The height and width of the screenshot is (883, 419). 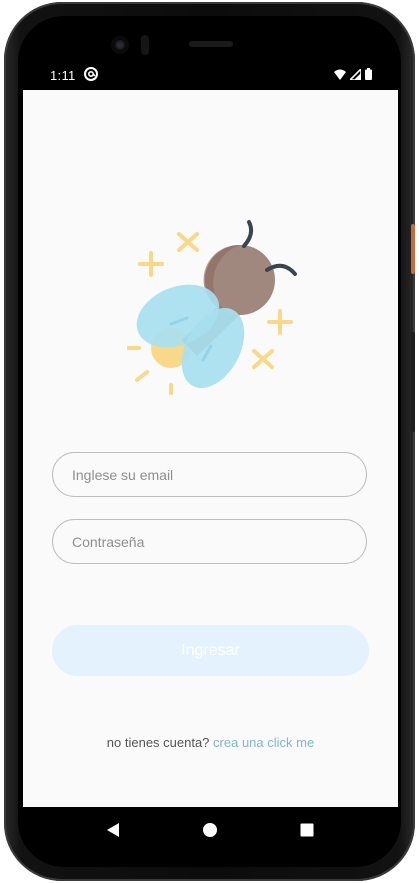 What do you see at coordinates (91, 74) in the screenshot?
I see `at-sign-icon` at bounding box center [91, 74].